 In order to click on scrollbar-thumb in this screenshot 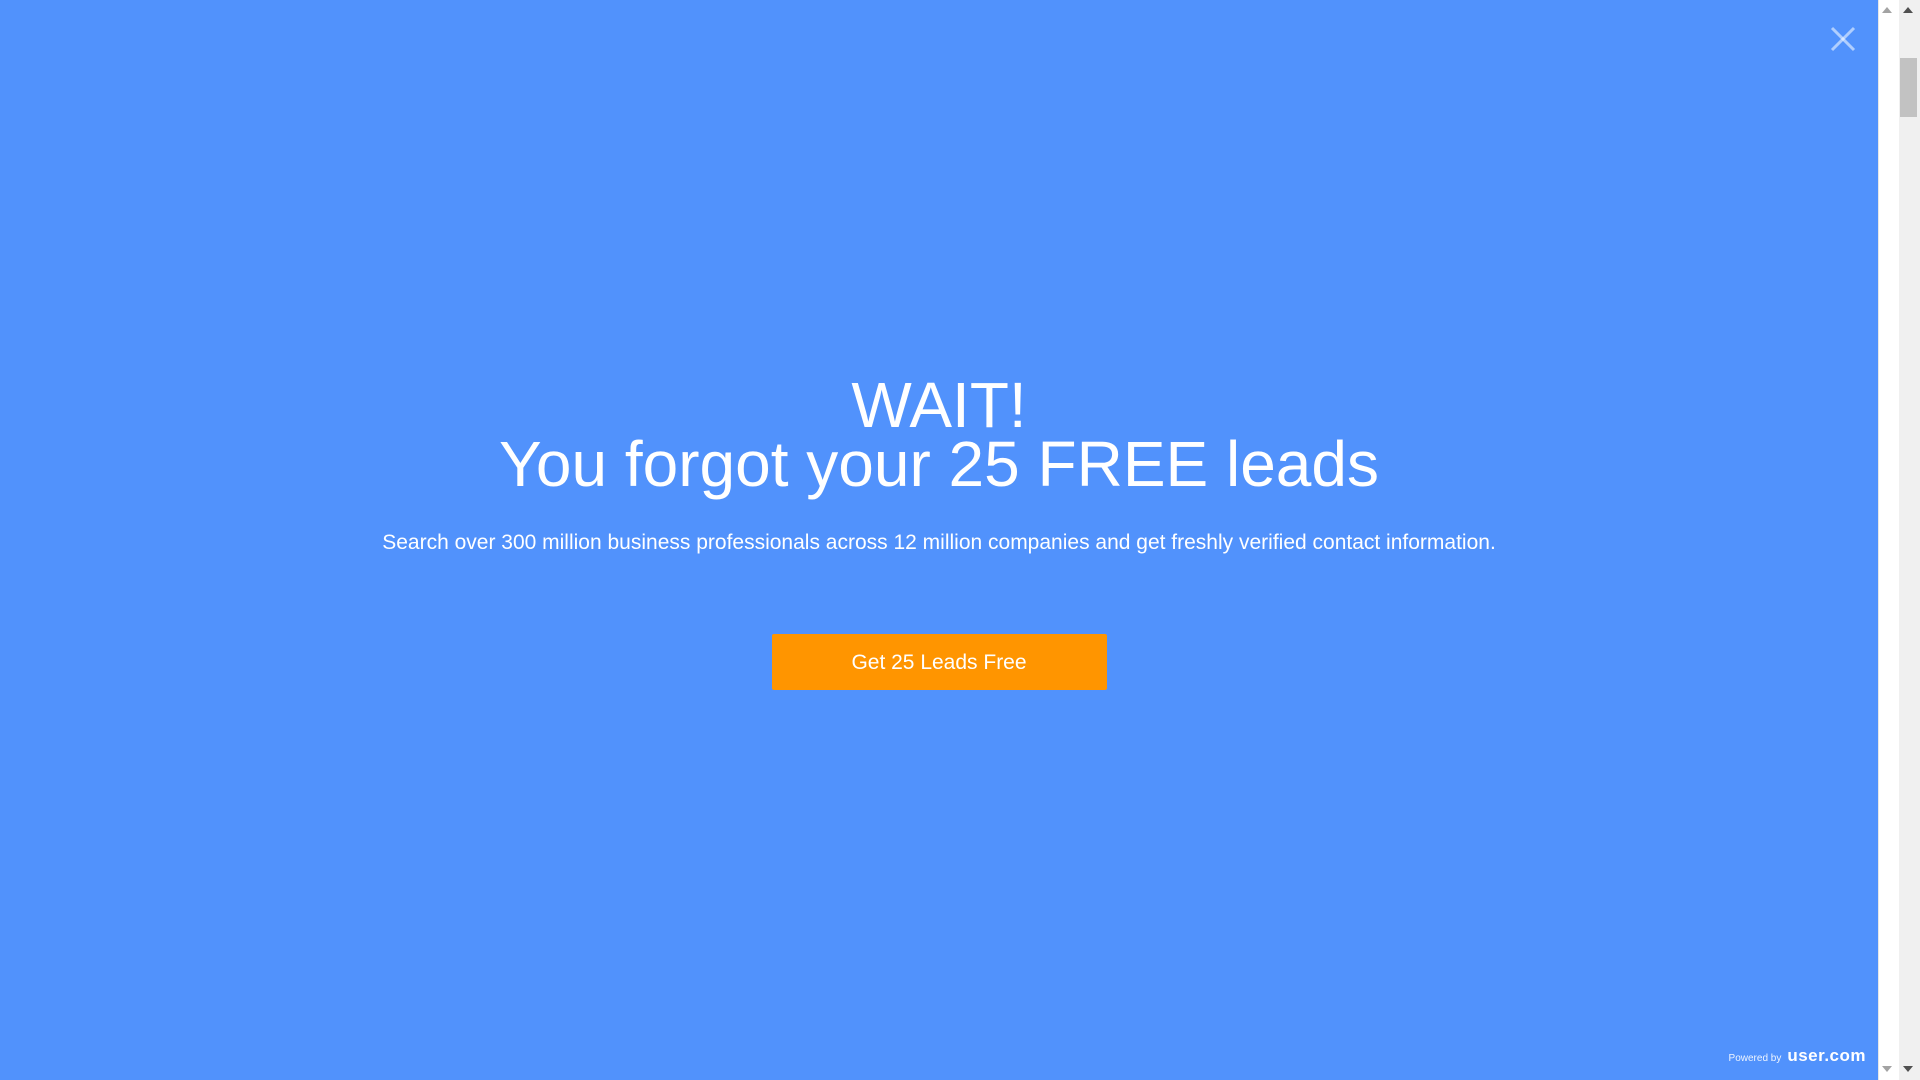, I will do `click(1908, 87)`.